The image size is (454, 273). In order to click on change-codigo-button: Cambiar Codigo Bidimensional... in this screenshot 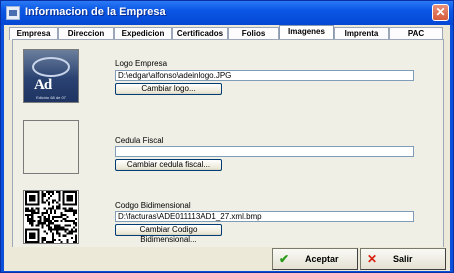, I will do `click(168, 234)`.